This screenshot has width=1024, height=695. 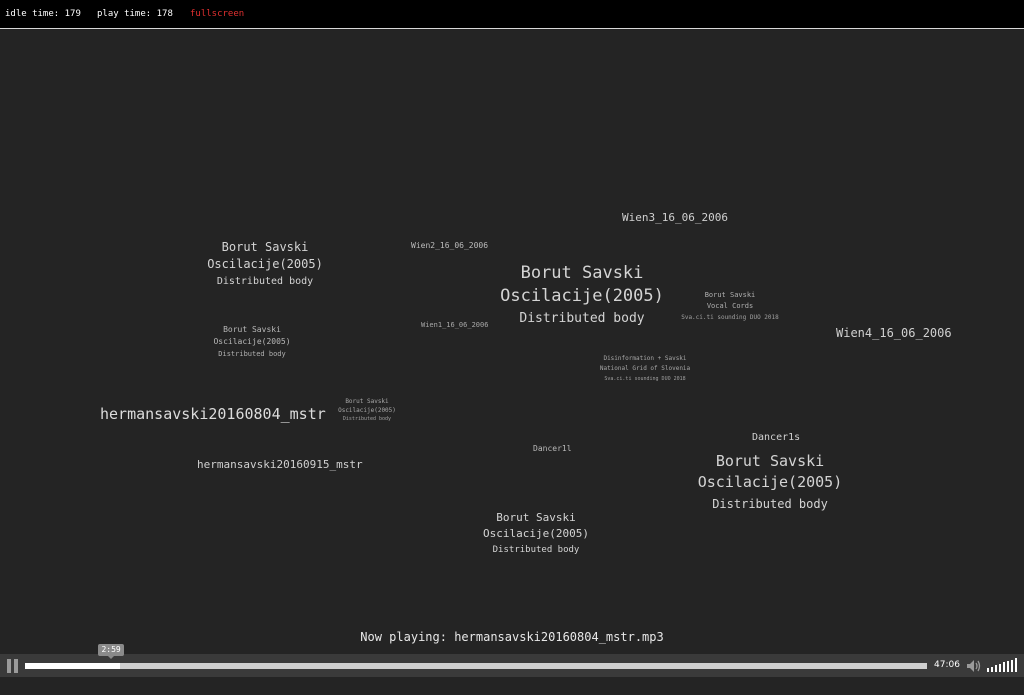 What do you see at coordinates (974, 665) in the screenshot?
I see `speaker-icon` at bounding box center [974, 665].